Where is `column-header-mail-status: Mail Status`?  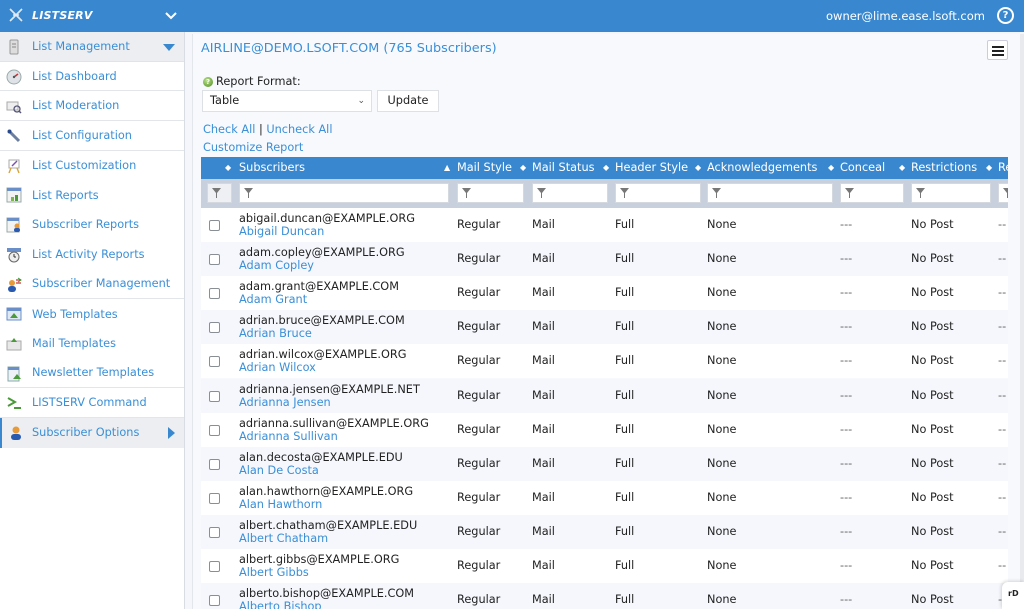
column-header-mail-status: Mail Status is located at coordinates (563, 167).